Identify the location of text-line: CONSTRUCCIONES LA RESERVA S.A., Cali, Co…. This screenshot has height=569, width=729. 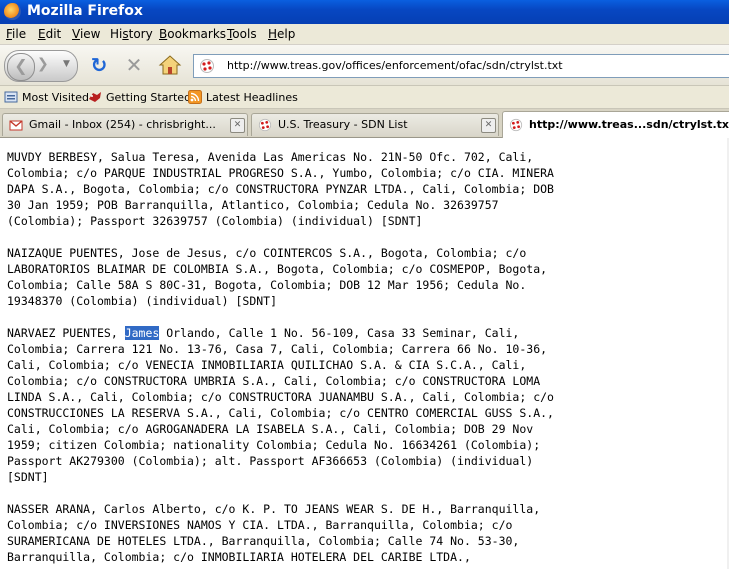
(280, 413).